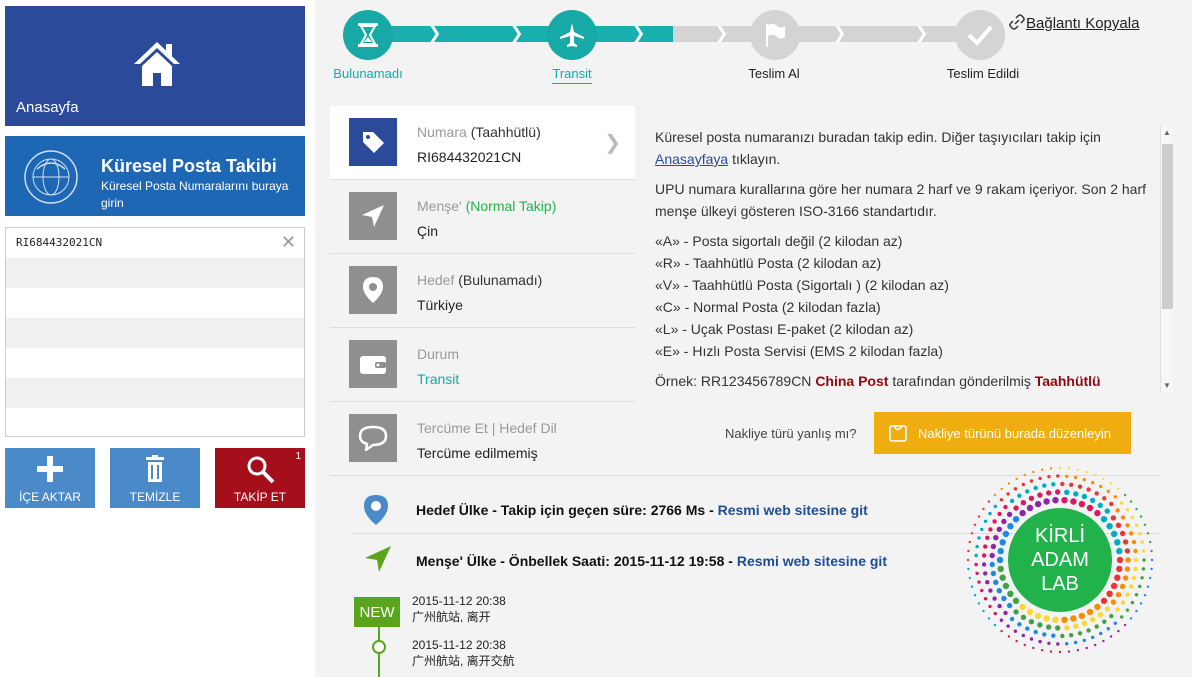  What do you see at coordinates (260, 478) in the screenshot?
I see `track-button: TAKİP ET 1` at bounding box center [260, 478].